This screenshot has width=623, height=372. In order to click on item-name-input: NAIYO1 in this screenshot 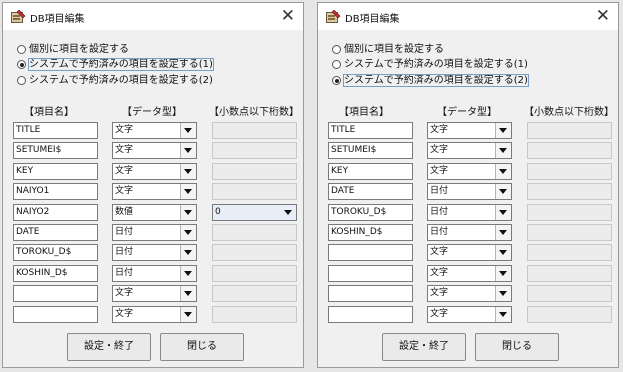, I will do `click(55, 191)`.